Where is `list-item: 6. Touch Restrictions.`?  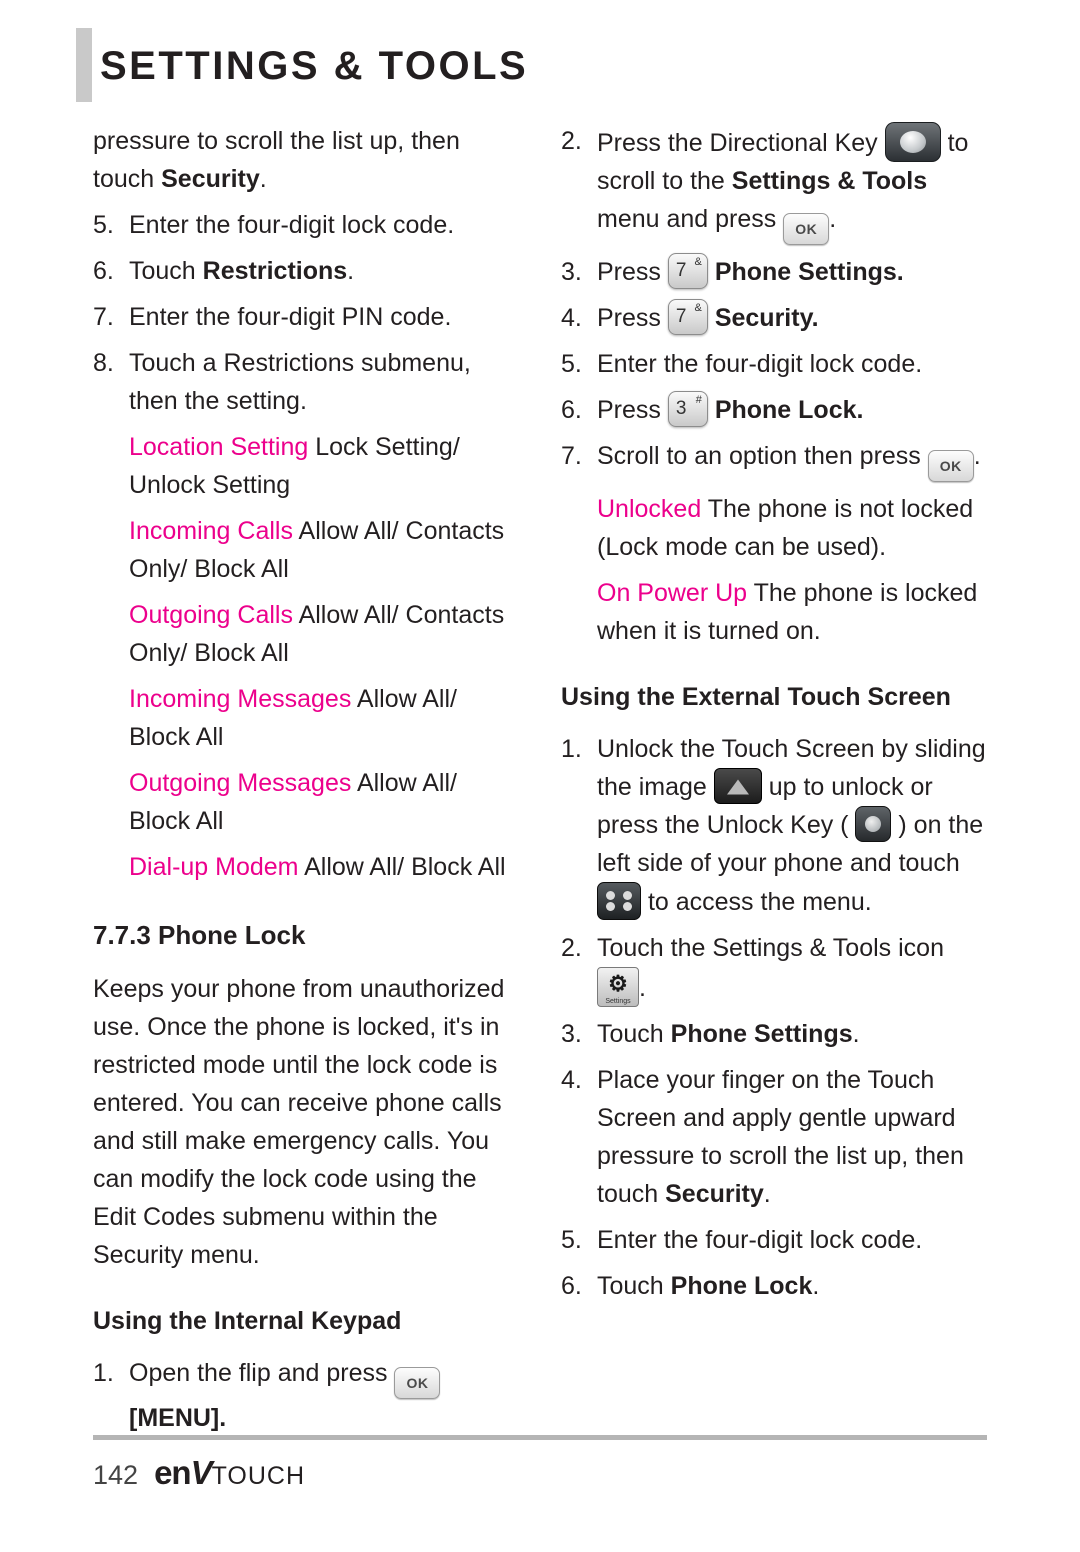
list-item: 6. Touch Restrictions. is located at coordinates (308, 271).